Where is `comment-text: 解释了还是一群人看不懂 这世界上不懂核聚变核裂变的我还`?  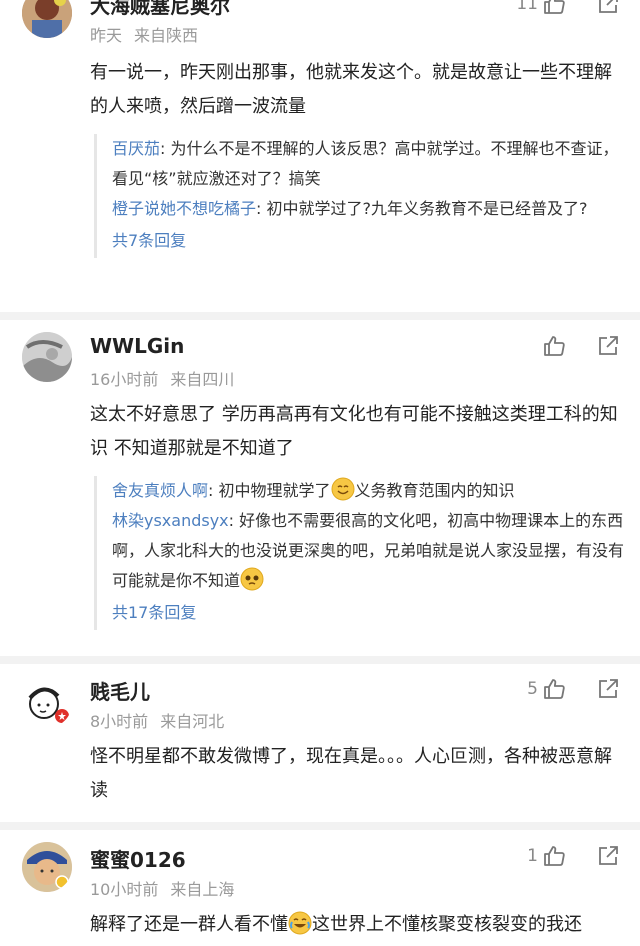 comment-text: 解释了还是一群人看不懂 这世界上不懂核聚变核裂变的我还 is located at coordinates (357, 925).